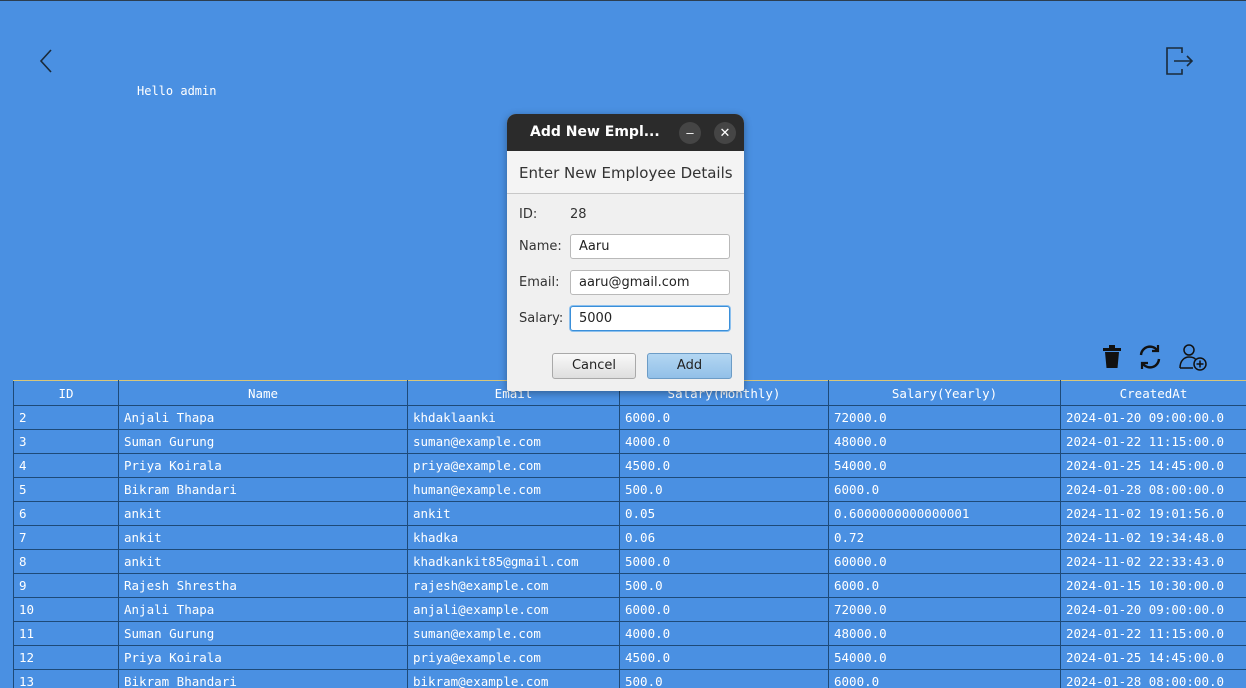 The height and width of the screenshot is (688, 1246). I want to click on delete-button, so click(1112, 357).